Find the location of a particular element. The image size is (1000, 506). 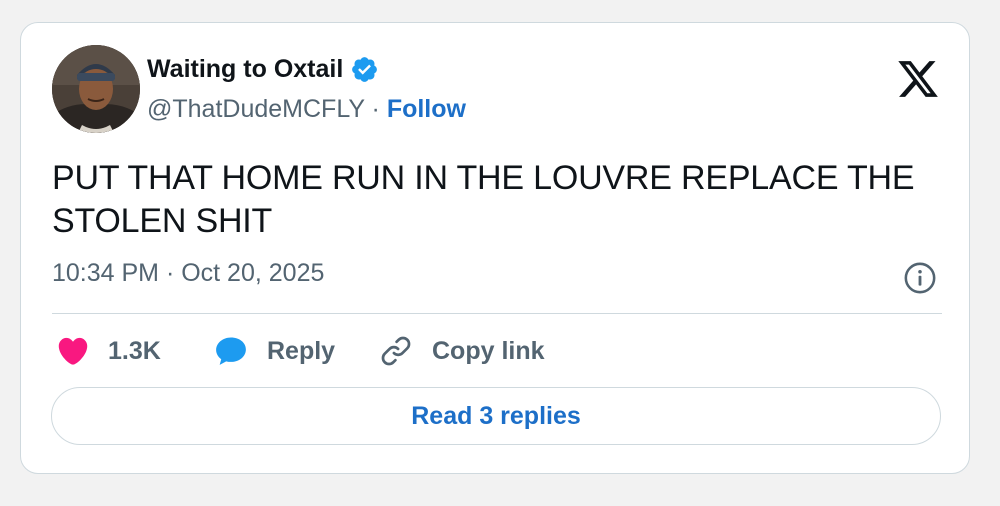

like-button: 1.3K is located at coordinates (108, 351).